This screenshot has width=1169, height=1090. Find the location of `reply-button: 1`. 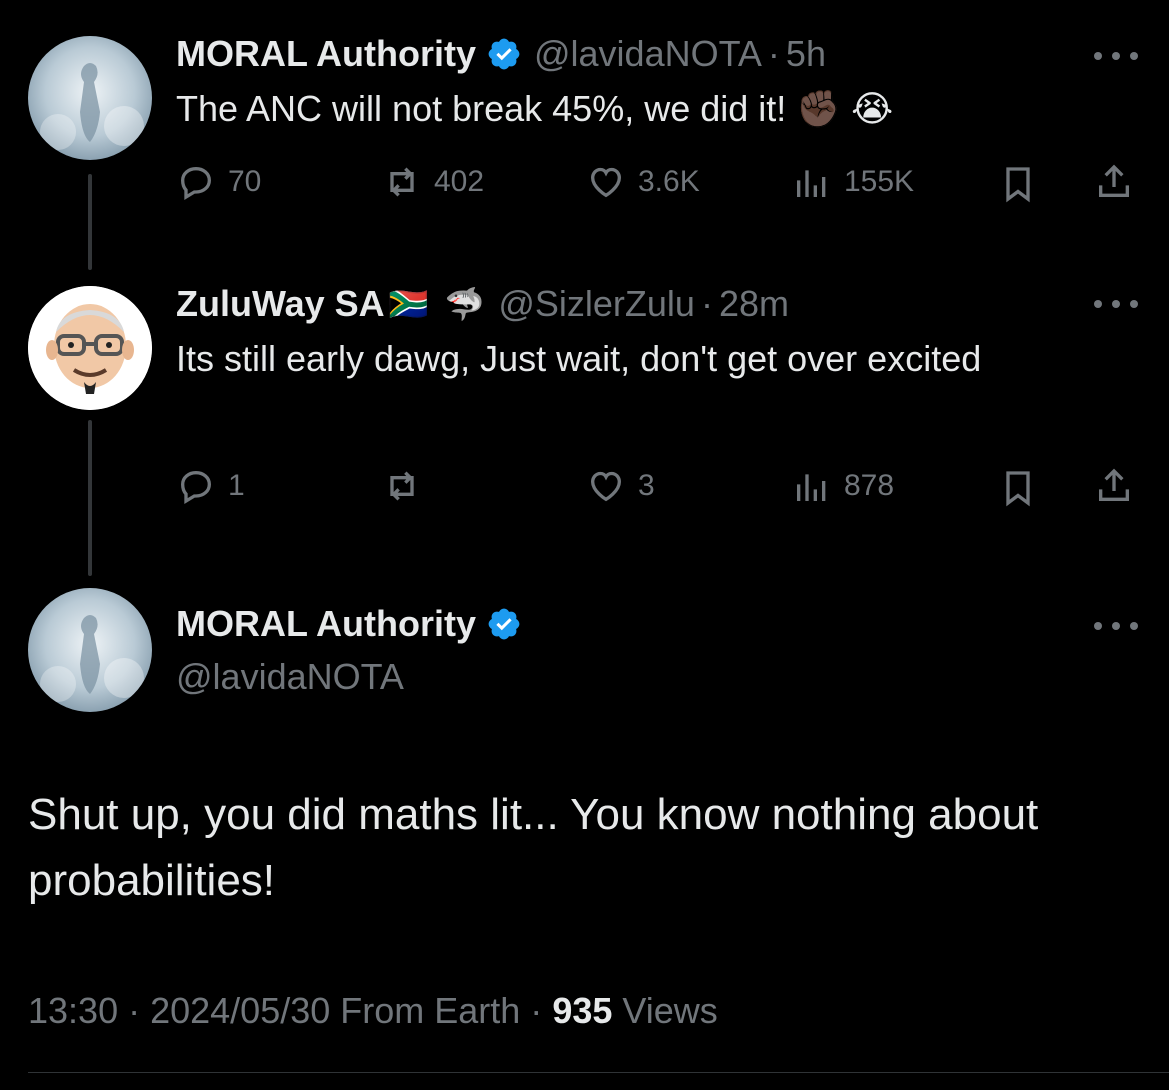

reply-button: 1 is located at coordinates (210, 486).